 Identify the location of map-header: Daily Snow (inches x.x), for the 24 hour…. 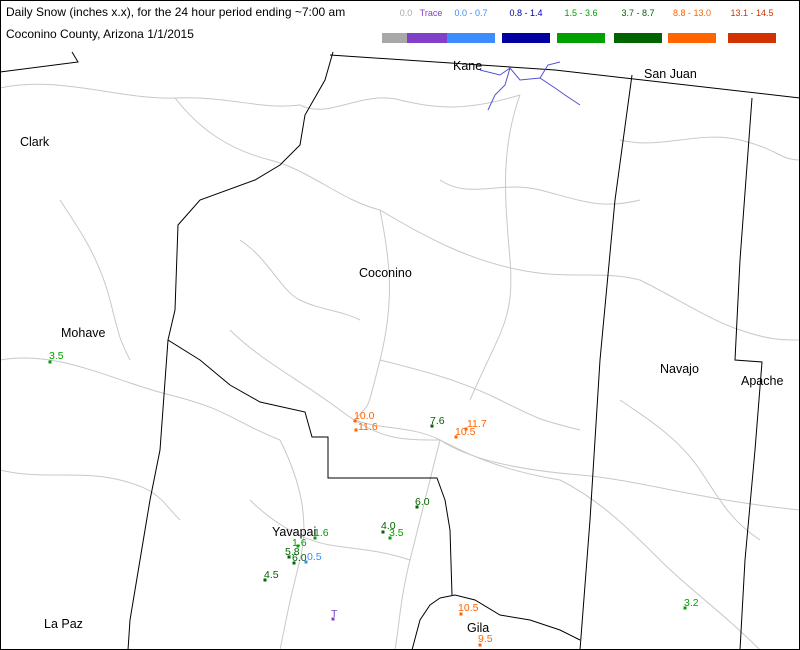
(400, 25).